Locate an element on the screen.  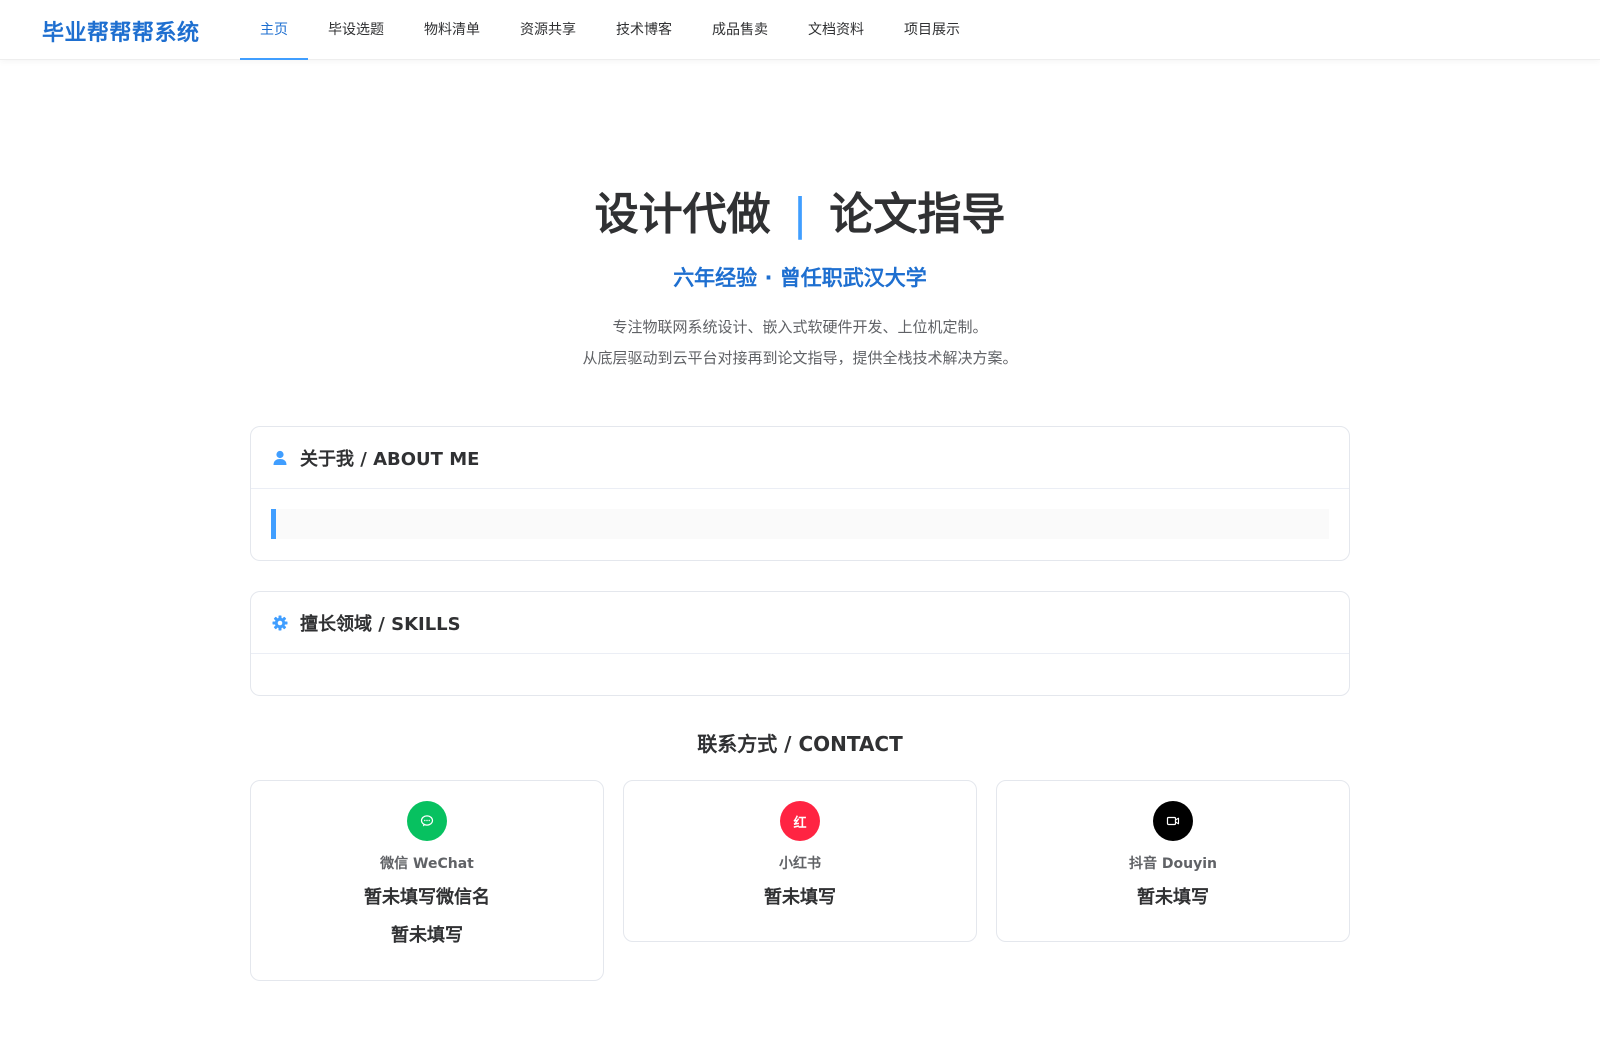
xiaohongshu-icon: 红 is located at coordinates (800, 821).